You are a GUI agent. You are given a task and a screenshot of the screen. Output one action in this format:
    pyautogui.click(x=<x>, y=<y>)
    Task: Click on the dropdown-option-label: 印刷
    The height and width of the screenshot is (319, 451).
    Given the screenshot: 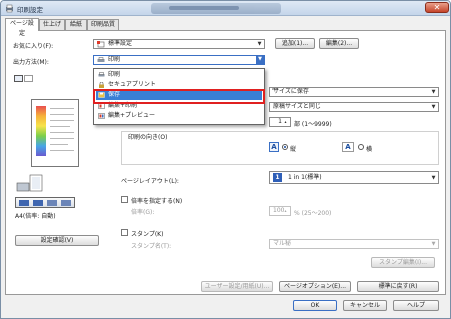 What is the action you would take?
    pyautogui.click(x=114, y=74)
    